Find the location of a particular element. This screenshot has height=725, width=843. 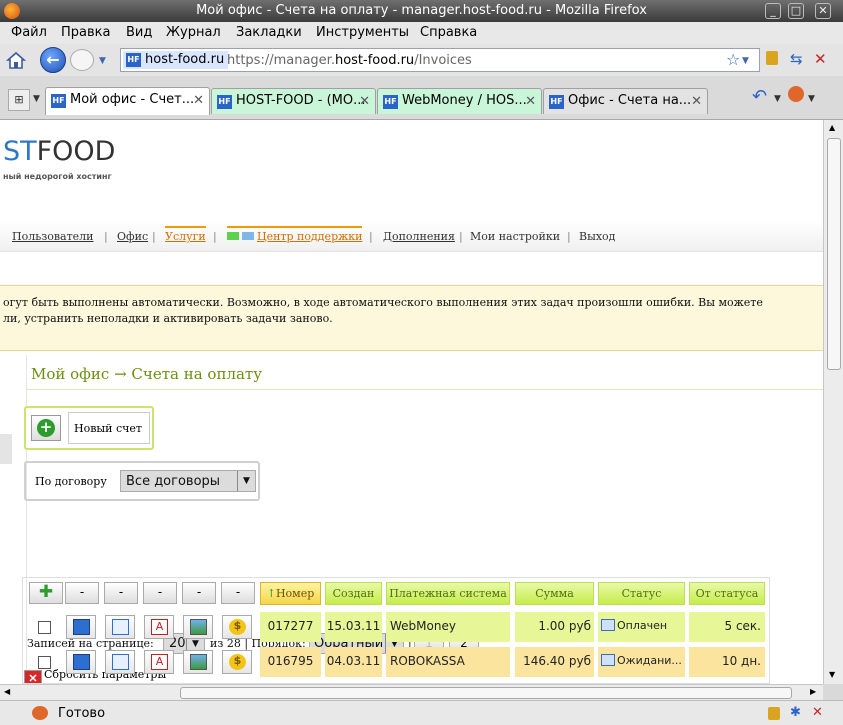

nav-addons: Дополнения is located at coordinates (419, 236).